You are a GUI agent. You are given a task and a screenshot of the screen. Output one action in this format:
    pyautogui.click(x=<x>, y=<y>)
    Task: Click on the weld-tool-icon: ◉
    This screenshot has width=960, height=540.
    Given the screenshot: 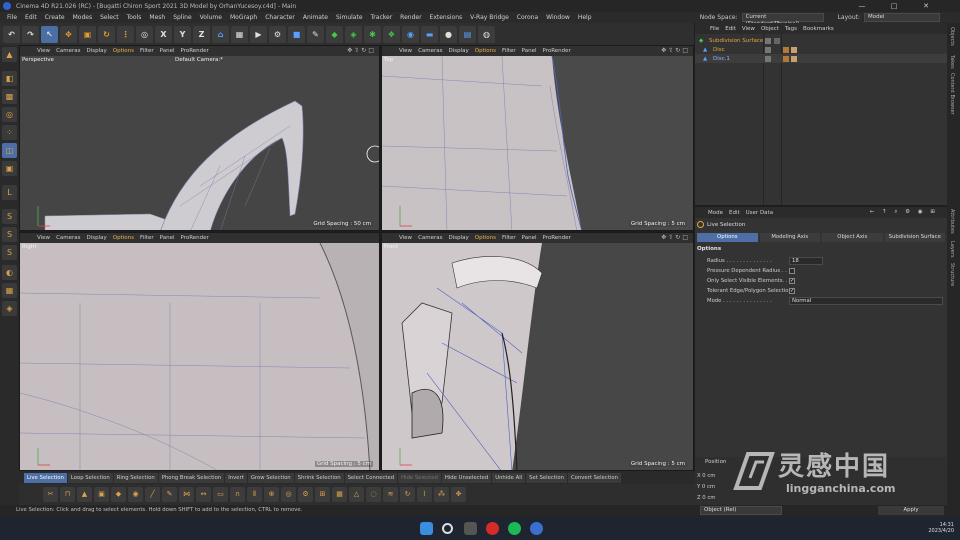 What is the action you would take?
    pyautogui.click(x=135, y=494)
    